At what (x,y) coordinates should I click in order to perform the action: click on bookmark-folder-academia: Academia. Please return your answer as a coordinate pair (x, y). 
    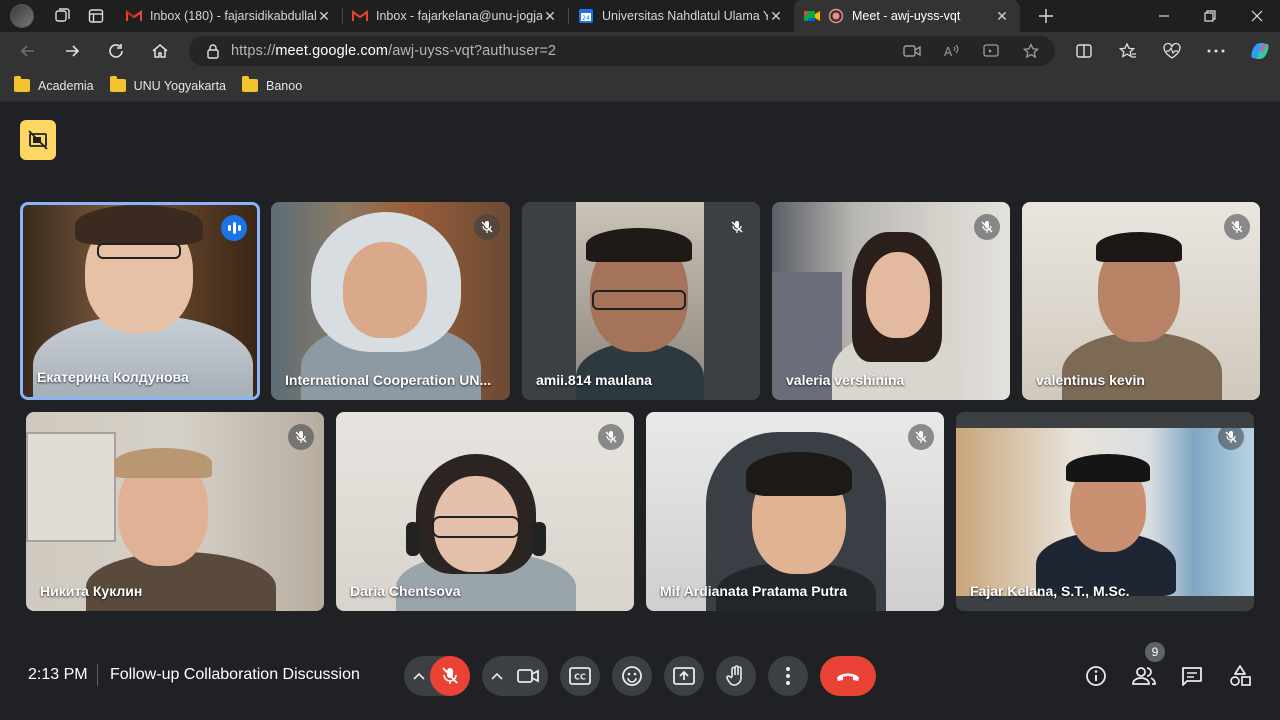
    Looking at the image, I should click on (54, 84).